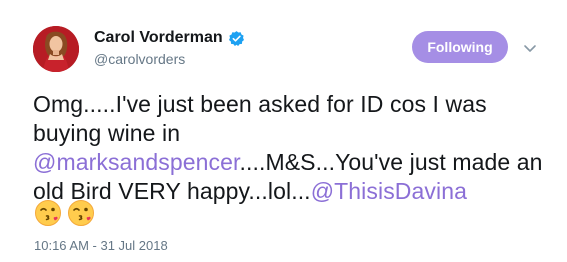  What do you see at coordinates (236, 38) in the screenshot?
I see `verified-badge-icon` at bounding box center [236, 38].